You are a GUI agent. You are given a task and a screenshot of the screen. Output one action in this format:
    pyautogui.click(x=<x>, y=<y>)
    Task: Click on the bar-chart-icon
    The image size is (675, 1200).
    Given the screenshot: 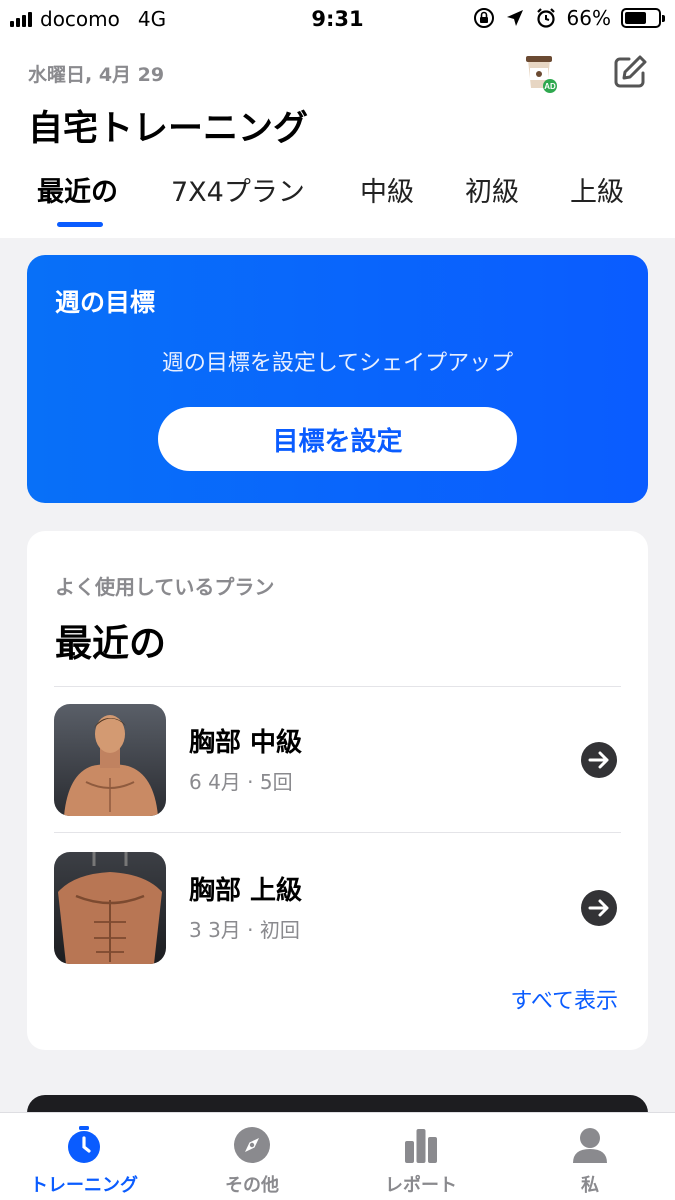 What is the action you would take?
    pyautogui.click(x=421, y=1146)
    